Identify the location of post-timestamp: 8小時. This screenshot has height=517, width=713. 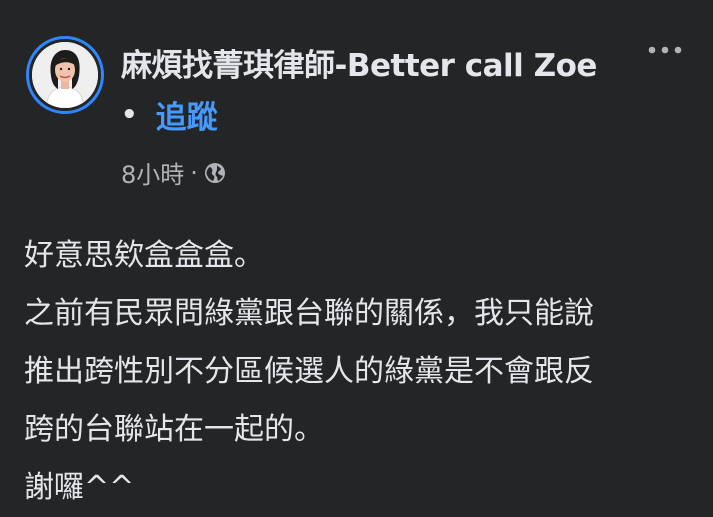
(152, 172).